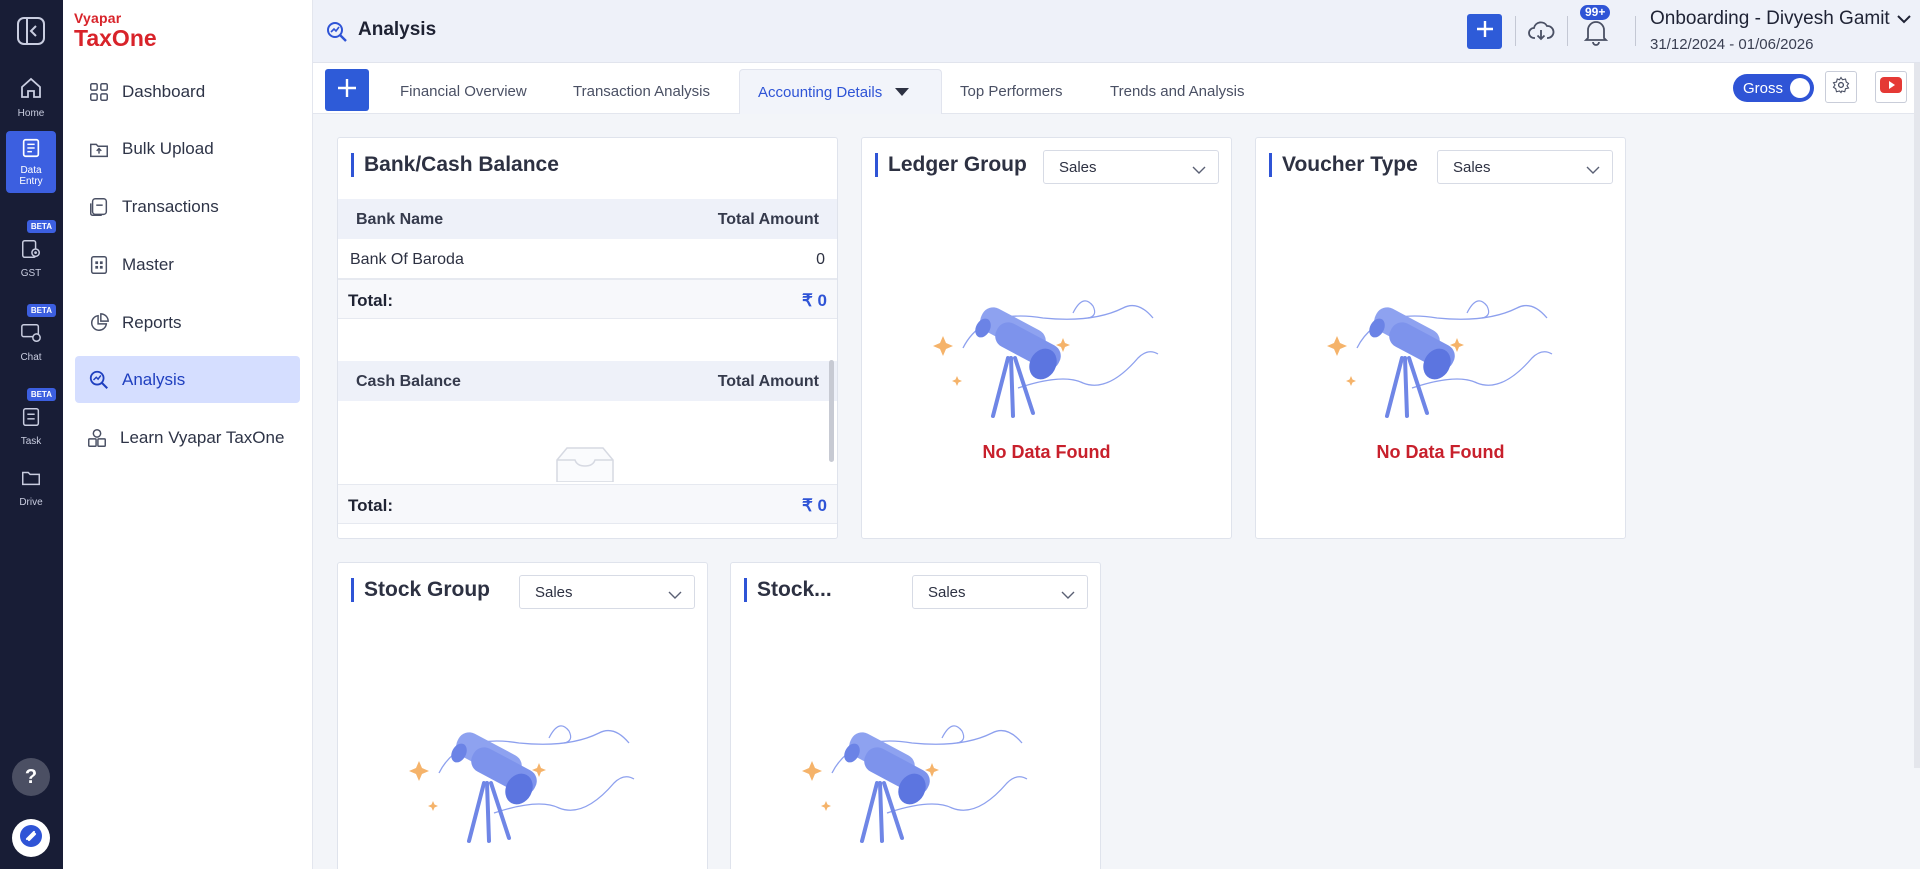 The width and height of the screenshot is (1920, 869). I want to click on rail-label: GST, so click(31, 273).